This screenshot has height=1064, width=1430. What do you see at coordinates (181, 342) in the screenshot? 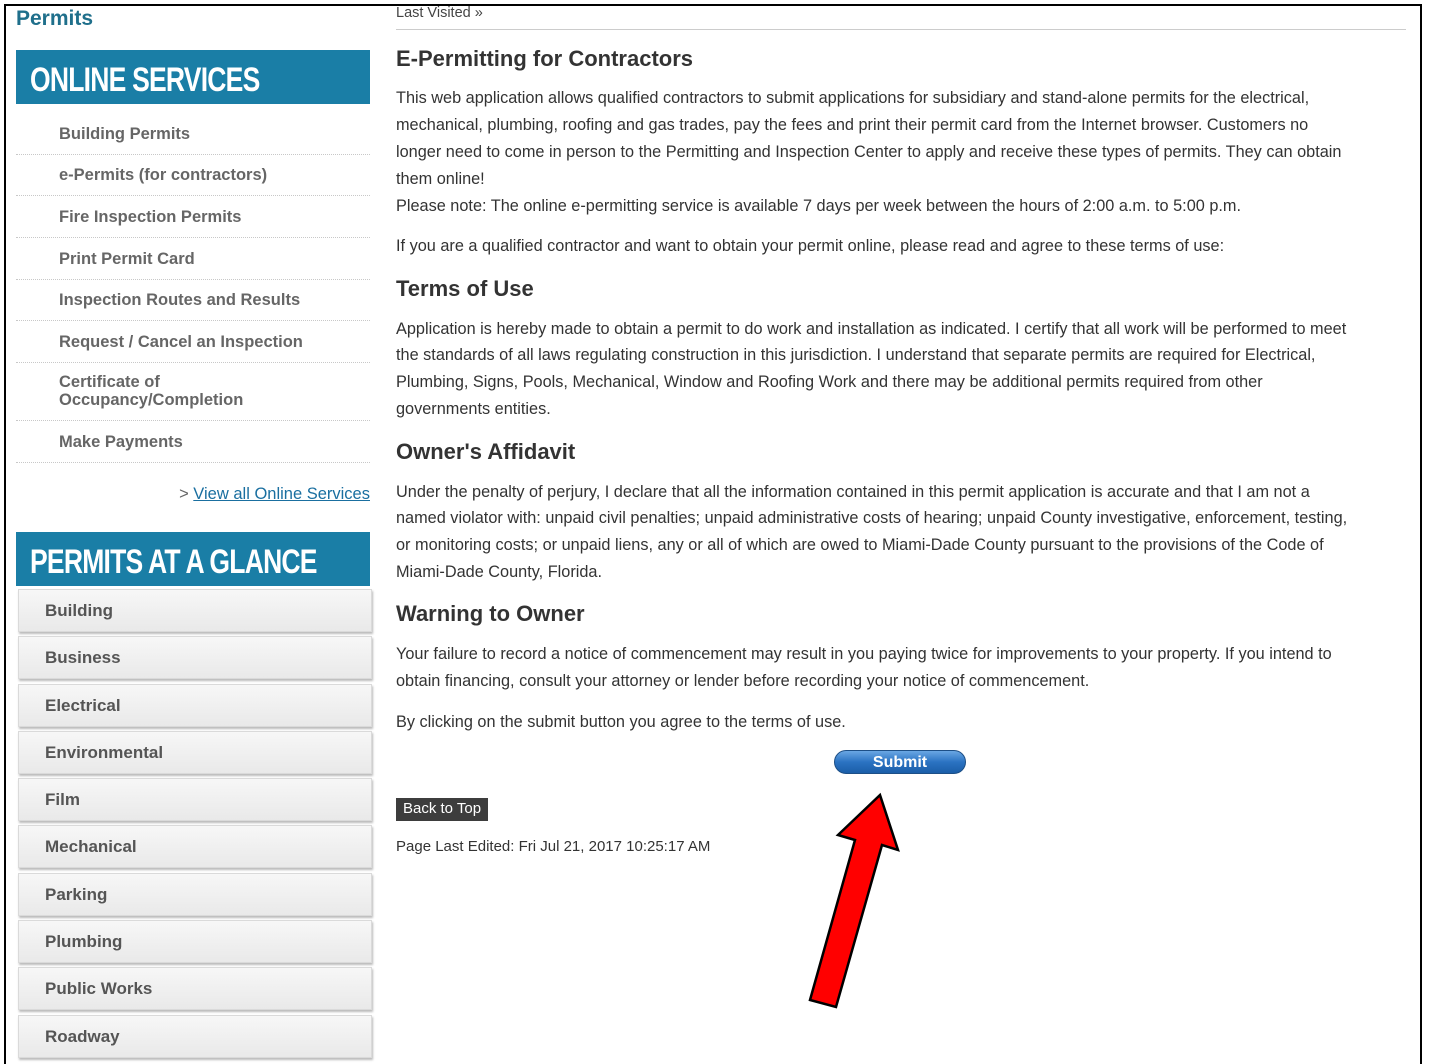
I see `sidebar-item-label: Request / Cancel an Inspection` at bounding box center [181, 342].